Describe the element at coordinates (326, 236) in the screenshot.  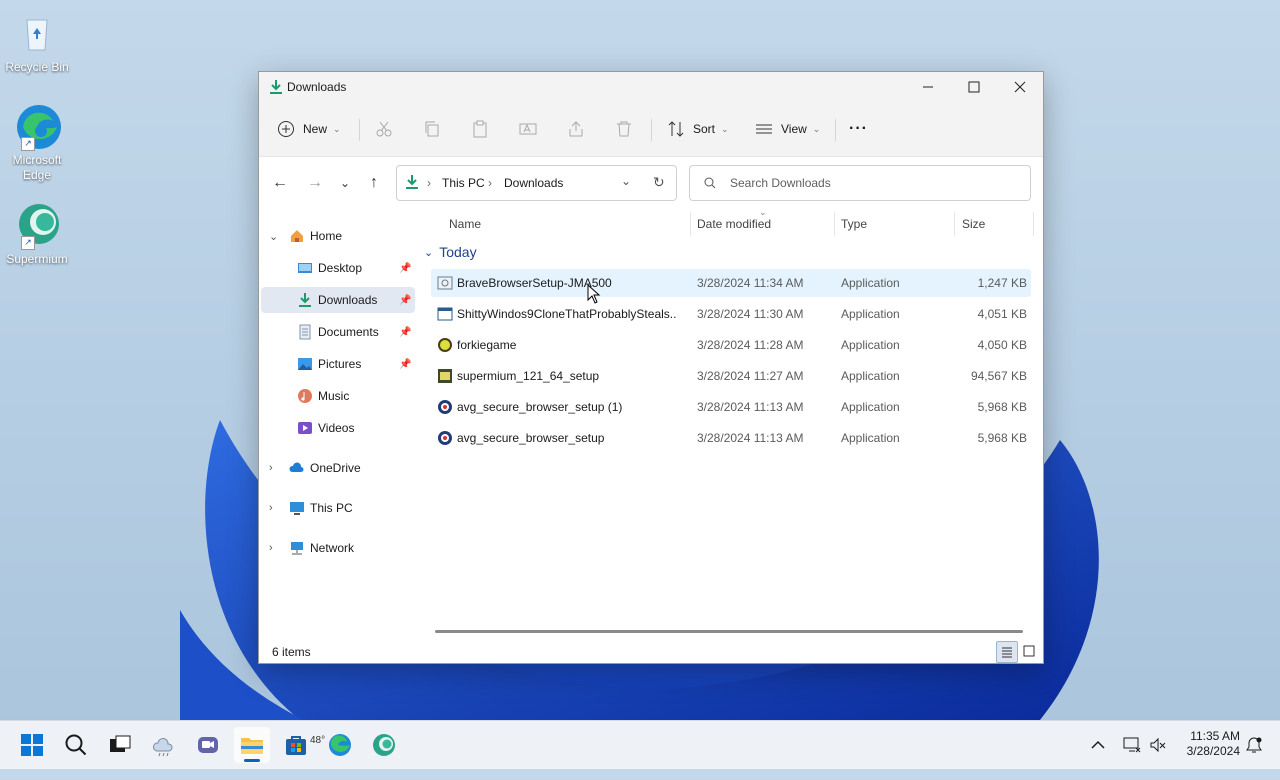
I see `sidebar-item-label: Home` at that location.